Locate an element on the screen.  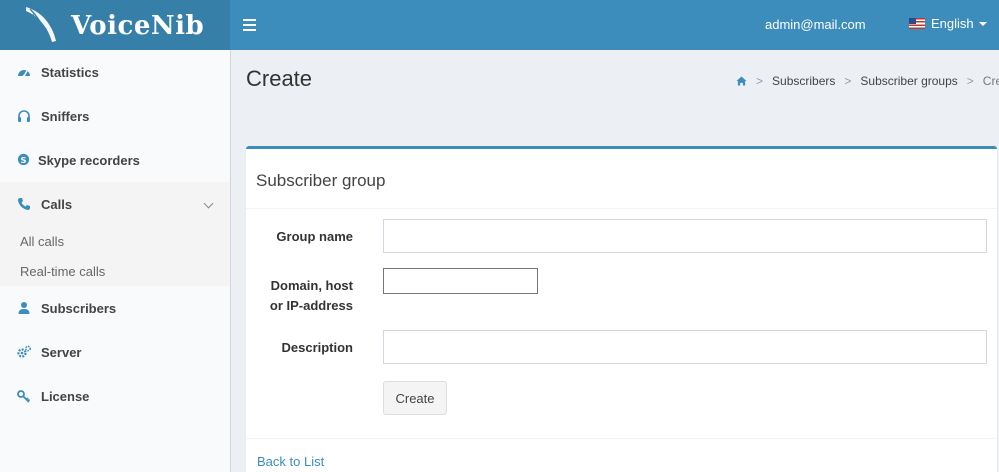
sidebar-item-subscribers: Subscribers is located at coordinates (115, 308).